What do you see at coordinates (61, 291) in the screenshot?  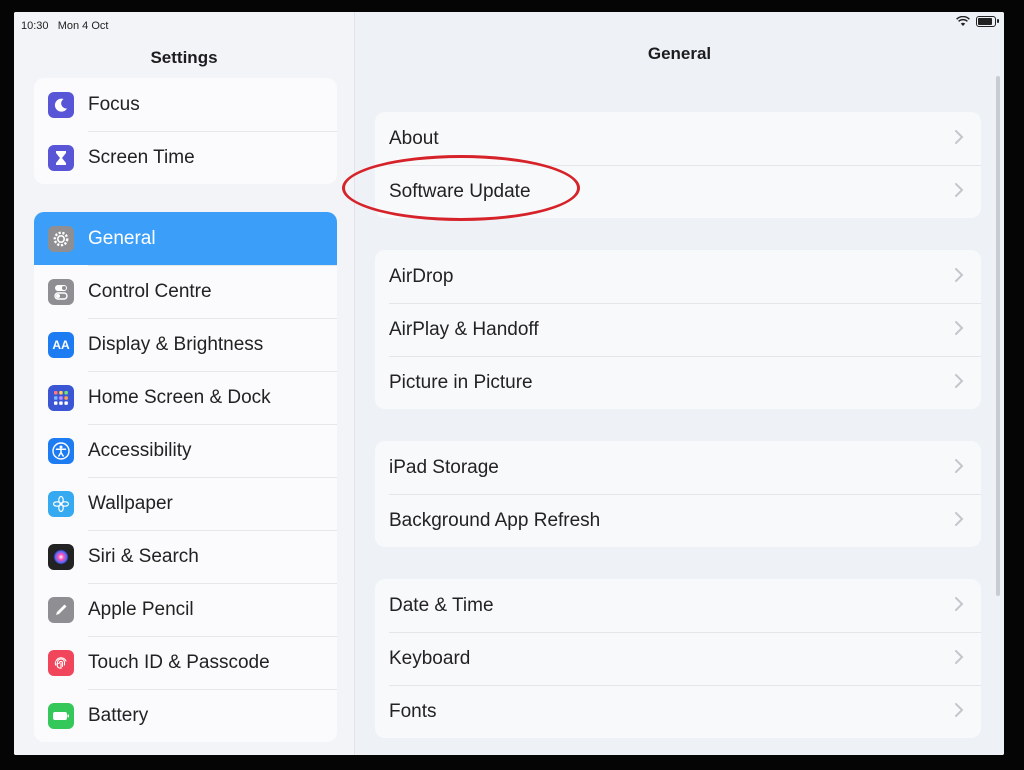 I see `toggles-icon` at bounding box center [61, 291].